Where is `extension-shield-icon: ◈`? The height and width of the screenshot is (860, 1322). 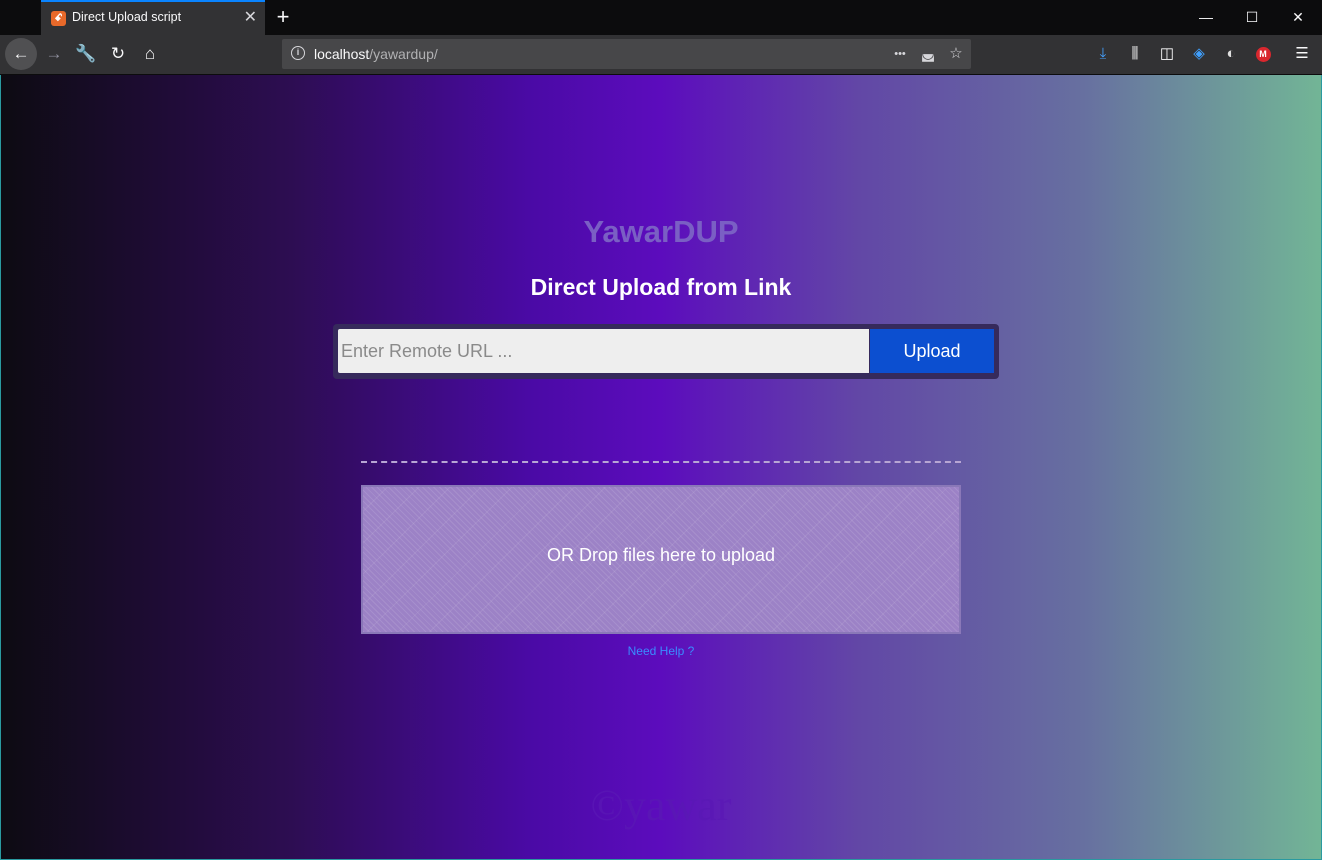 extension-shield-icon: ◈ is located at coordinates (1199, 54).